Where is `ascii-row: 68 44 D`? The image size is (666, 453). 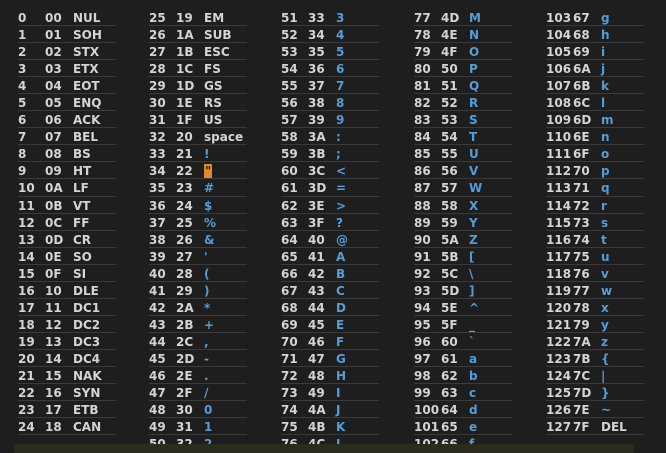 ascii-row: 68 44 D is located at coordinates (330, 307).